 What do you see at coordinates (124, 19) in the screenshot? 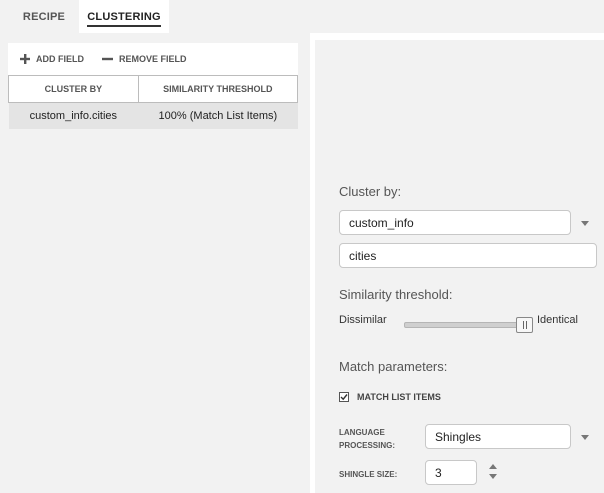
I see `tab-clustering-label: CLUSTERING` at bounding box center [124, 19].